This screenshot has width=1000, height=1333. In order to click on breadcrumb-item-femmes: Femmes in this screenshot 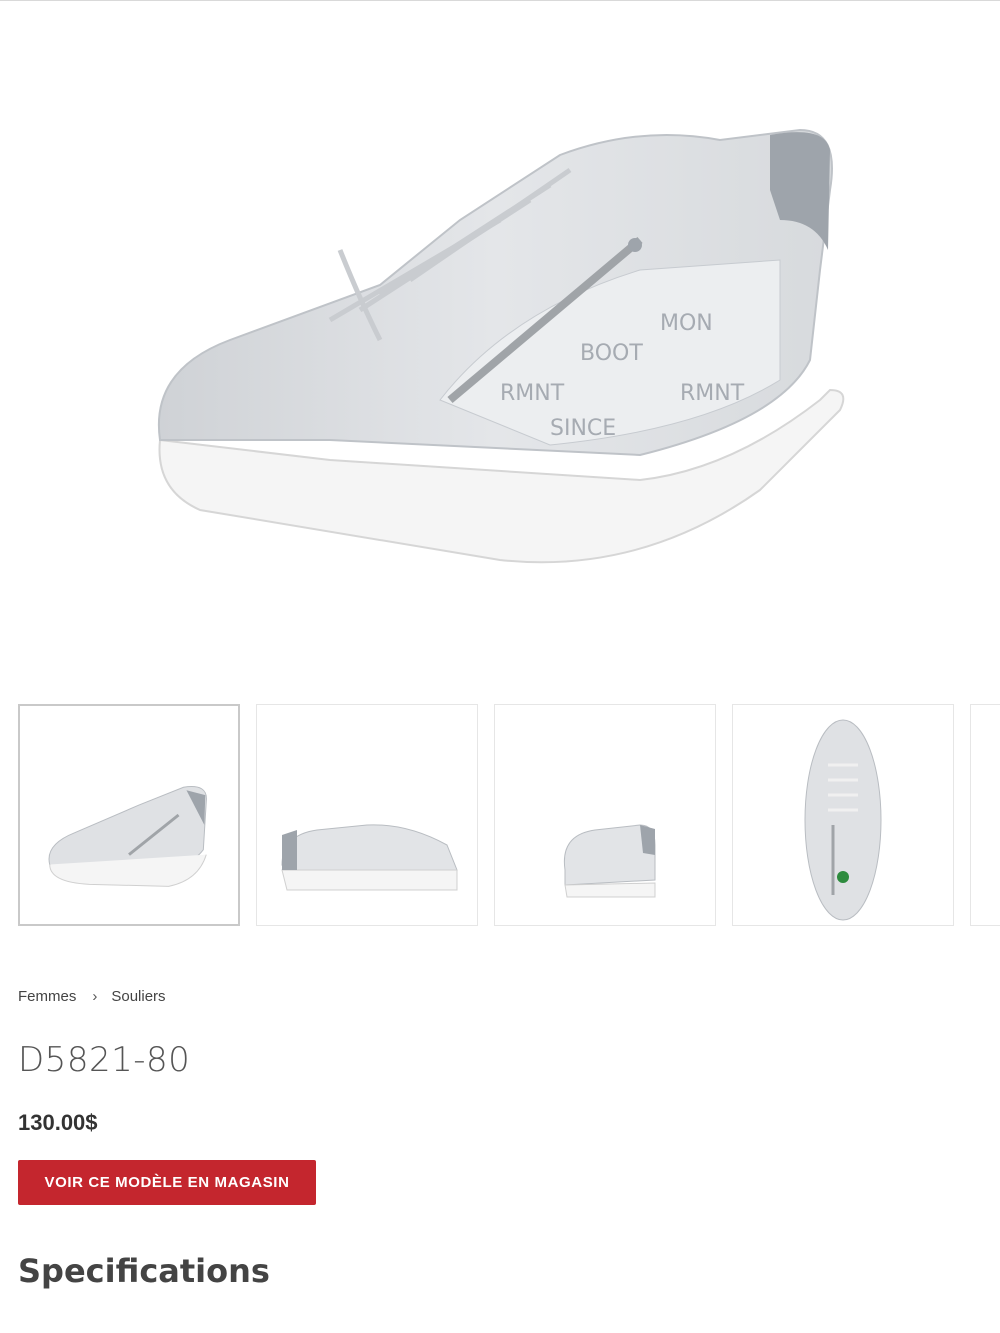, I will do `click(47, 996)`.